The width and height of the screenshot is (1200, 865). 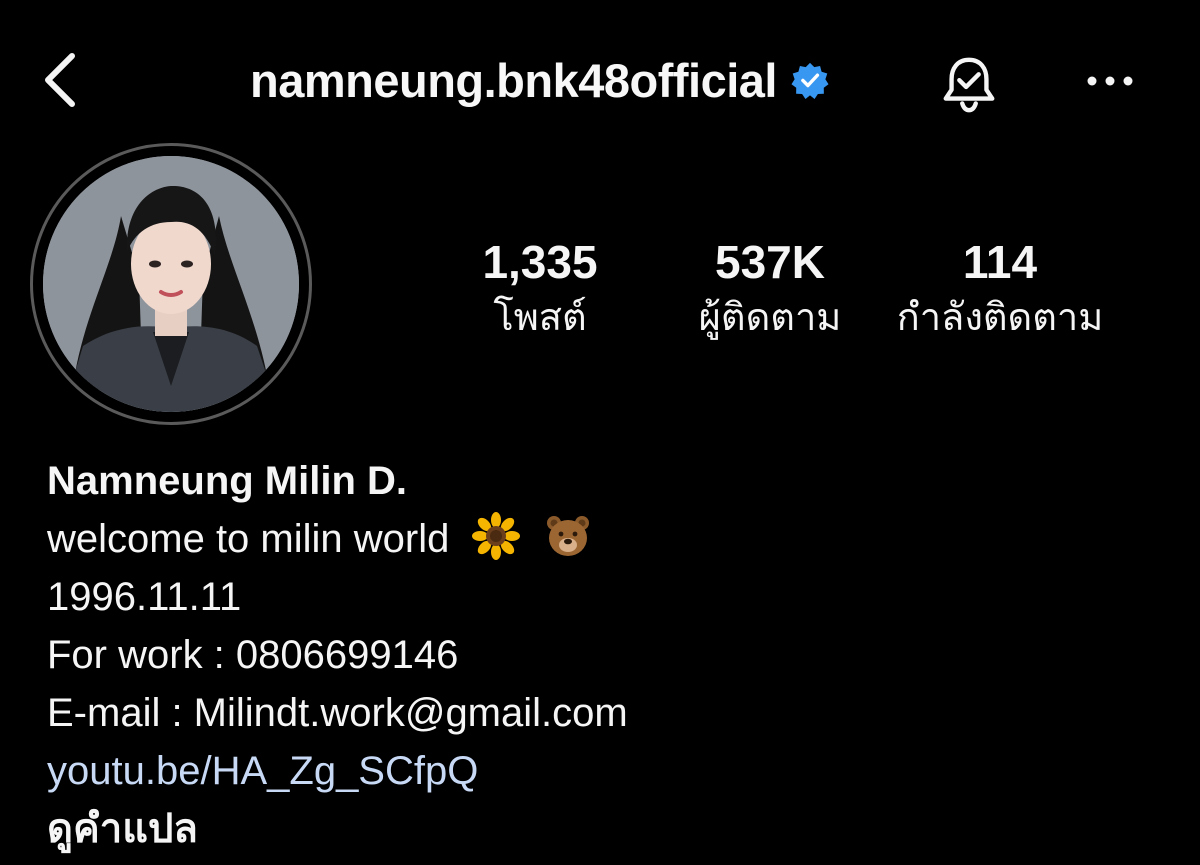 I want to click on followers-count: 537K, so click(x=770, y=262).